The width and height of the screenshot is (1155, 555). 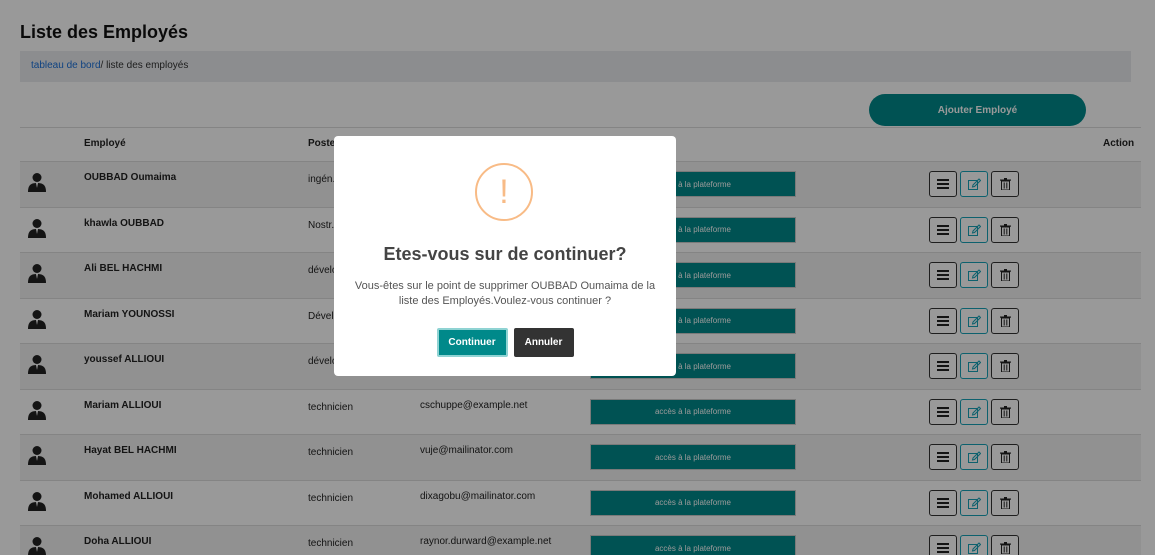 I want to click on dialog-buttons: Continuer Annuler, so click(x=505, y=342).